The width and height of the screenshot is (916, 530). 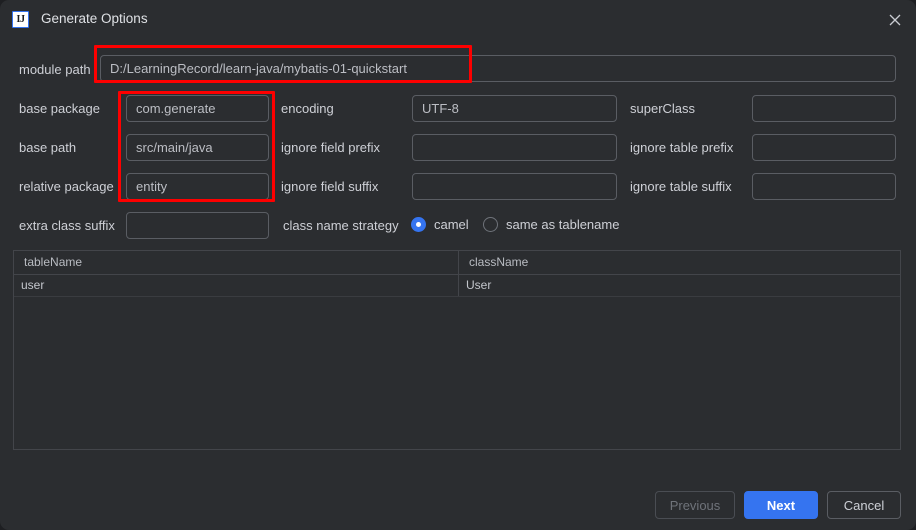 I want to click on column-header-tablename: tableName, so click(x=236, y=262).